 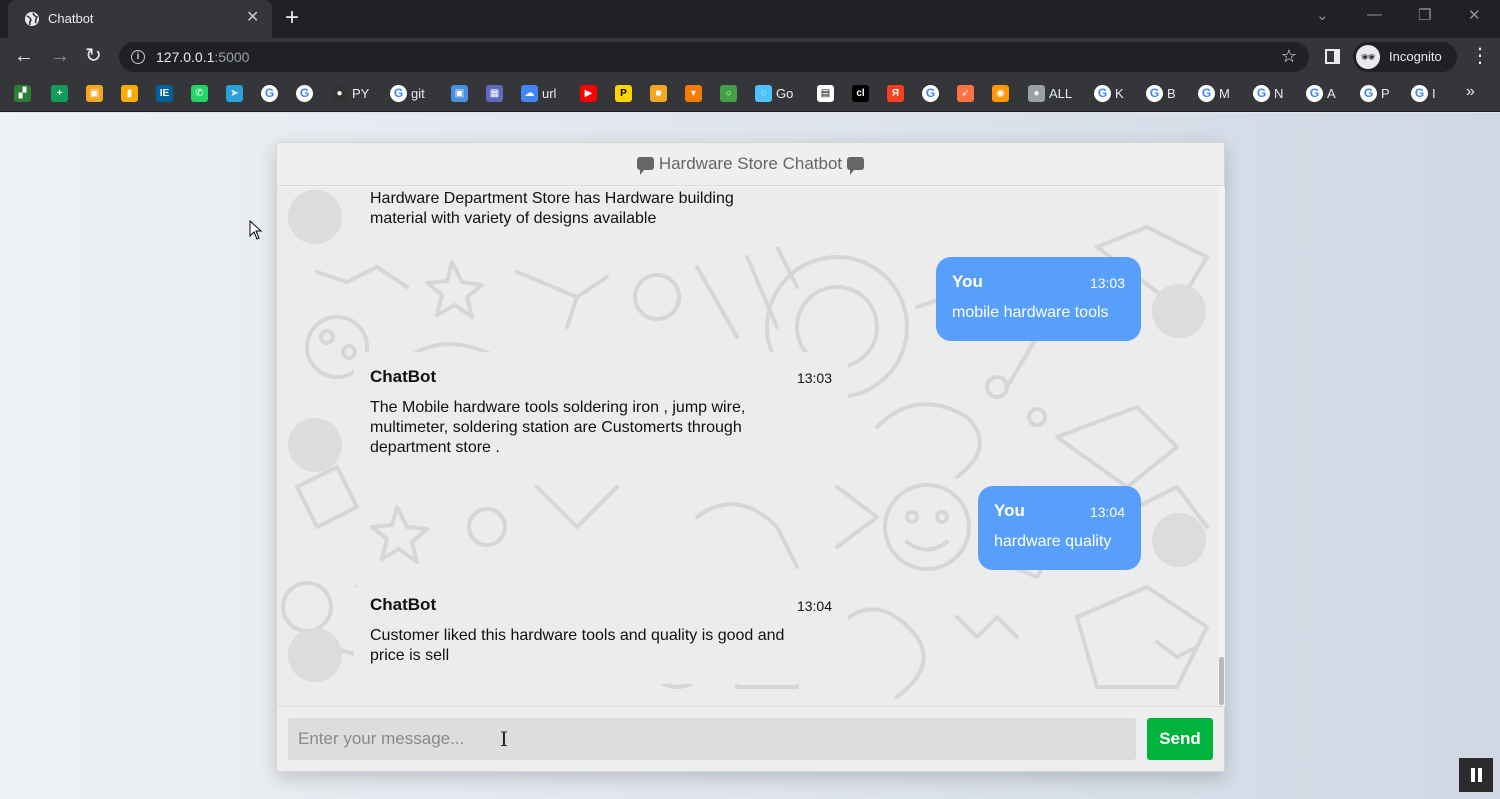 What do you see at coordinates (1423, 93) in the screenshot?
I see `bookmark-item: GI` at bounding box center [1423, 93].